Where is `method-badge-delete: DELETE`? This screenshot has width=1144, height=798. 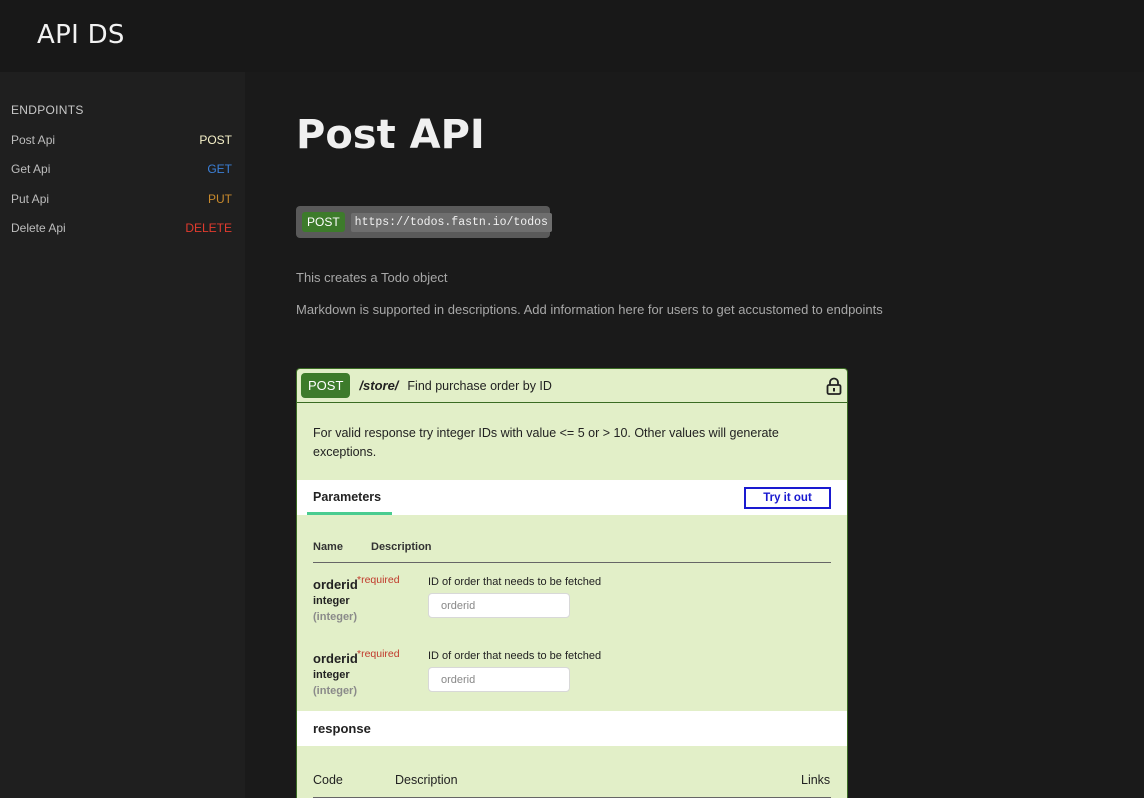 method-badge-delete: DELETE is located at coordinates (208, 228).